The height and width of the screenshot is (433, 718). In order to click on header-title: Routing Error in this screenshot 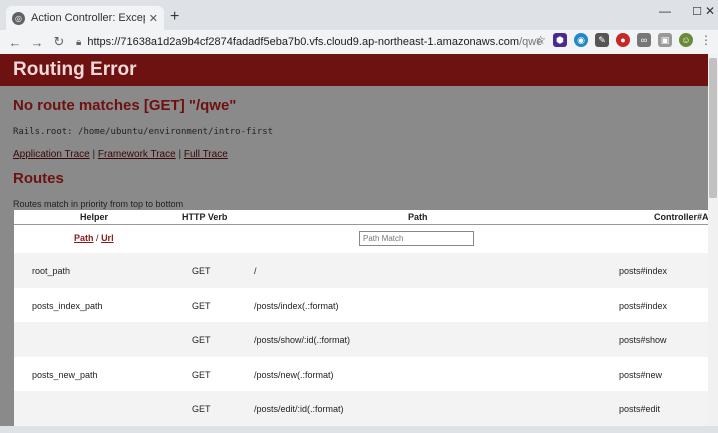, I will do `click(75, 69)`.